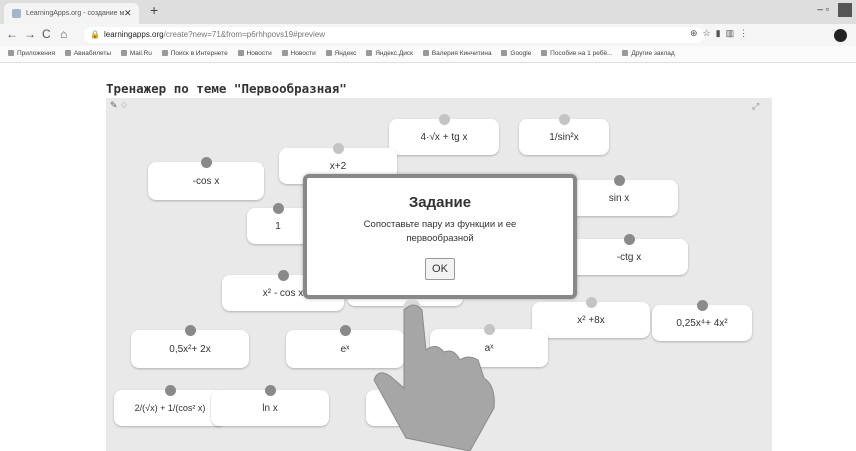 This screenshot has width=856, height=451. I want to click on match-card: x² +8x, so click(591, 317).